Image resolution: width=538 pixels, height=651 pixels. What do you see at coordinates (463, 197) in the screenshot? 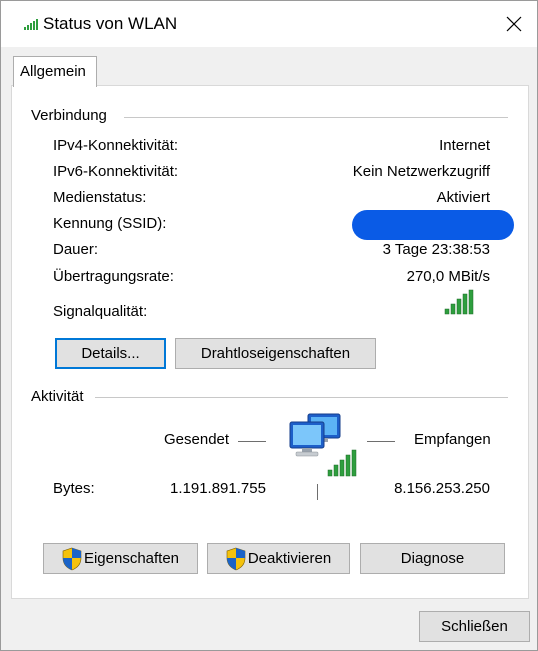
I see `media-status-value: Aktiviert` at bounding box center [463, 197].